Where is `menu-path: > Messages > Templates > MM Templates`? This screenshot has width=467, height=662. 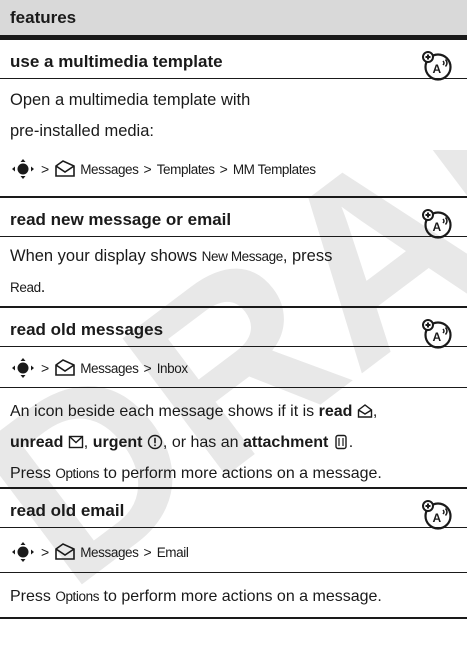 menu-path: > Messages > Templates > MM Templates is located at coordinates (233, 169).